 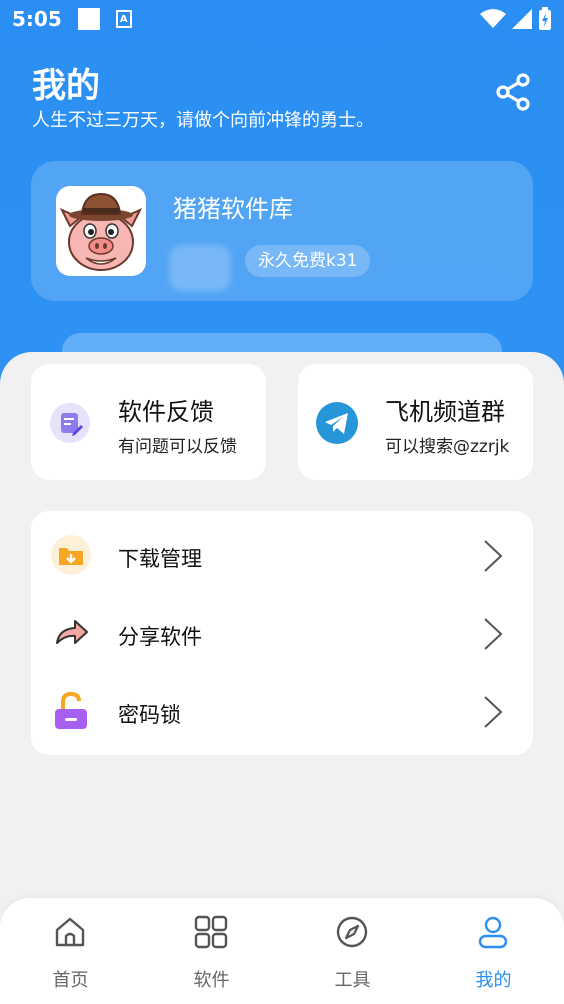 What do you see at coordinates (211, 980) in the screenshot?
I see `nav-label-software: 软件` at bounding box center [211, 980].